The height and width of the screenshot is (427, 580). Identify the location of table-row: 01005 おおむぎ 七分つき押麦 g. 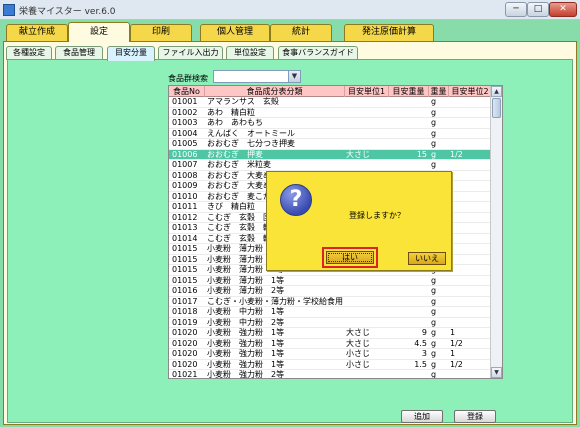
(330, 144).